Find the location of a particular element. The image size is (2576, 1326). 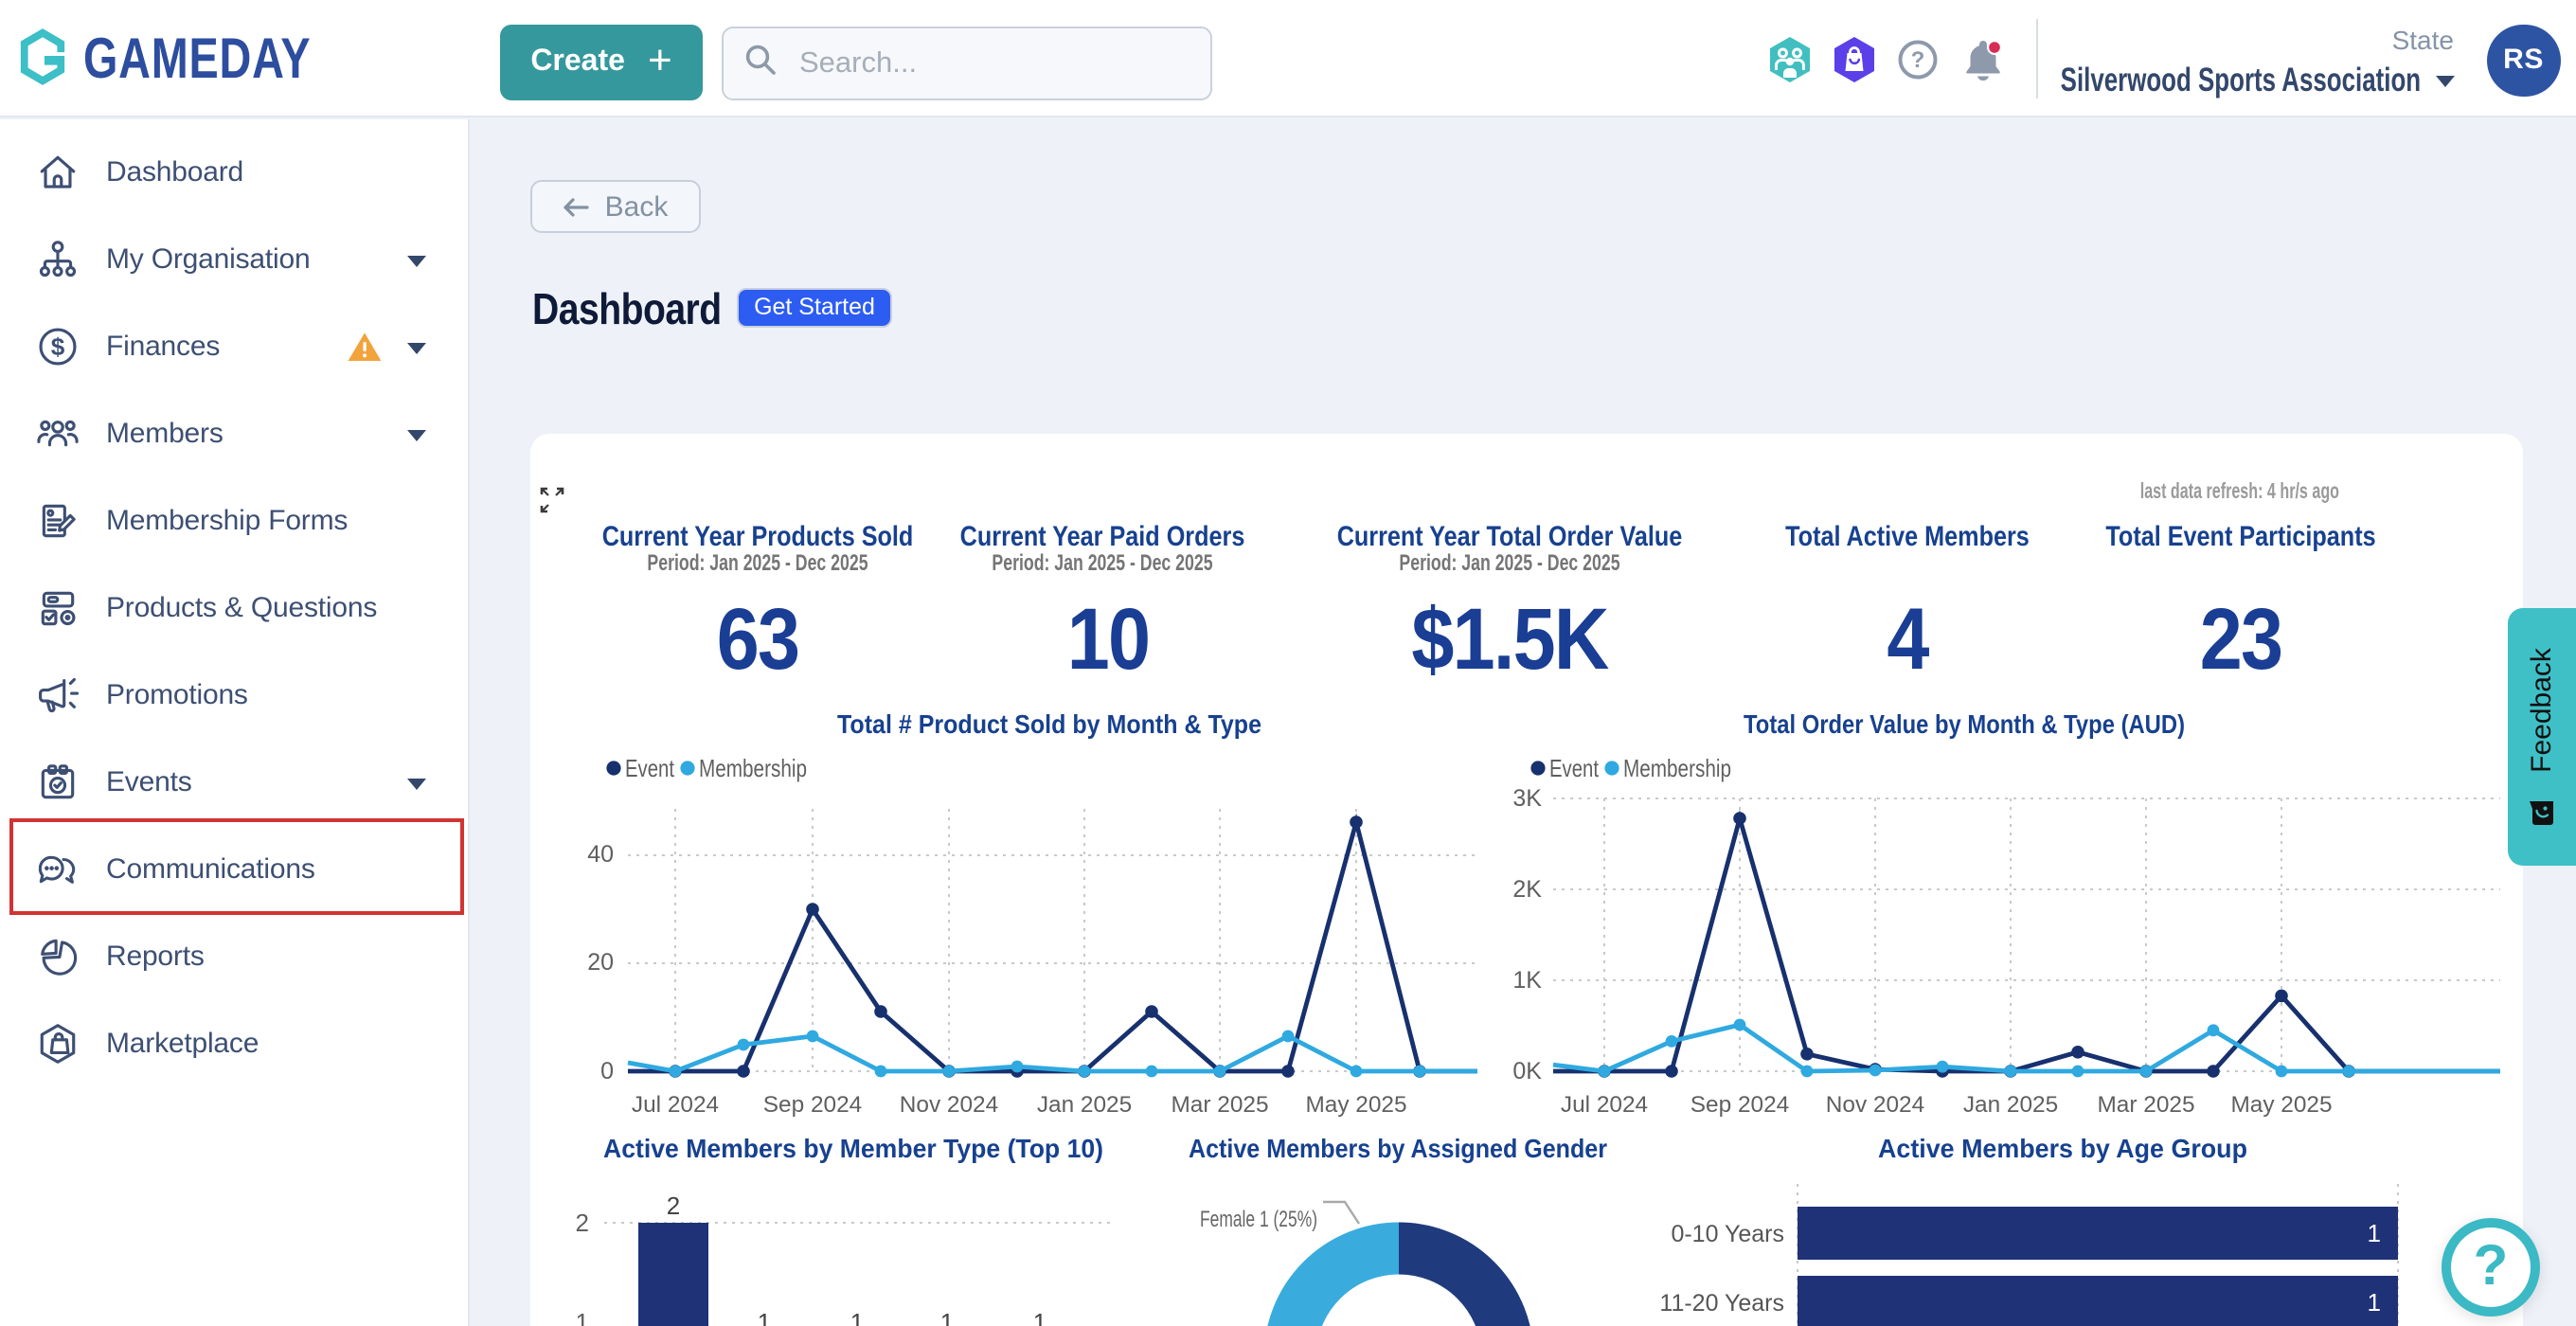

svg-text: 20 is located at coordinates (600, 962).